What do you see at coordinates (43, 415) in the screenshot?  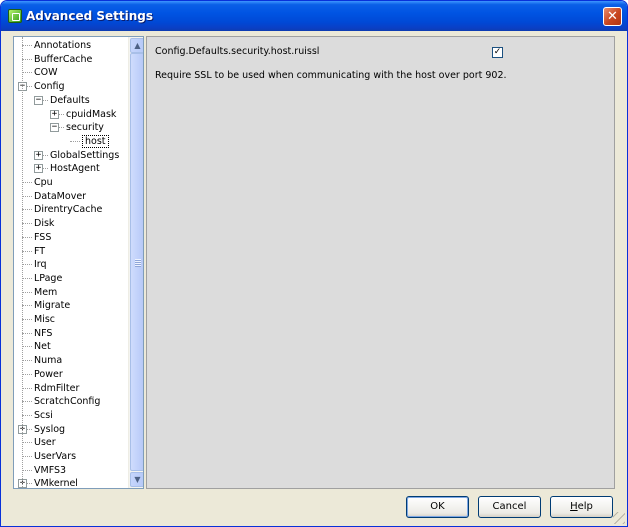 I see `tree-item-label: Scsi` at bounding box center [43, 415].